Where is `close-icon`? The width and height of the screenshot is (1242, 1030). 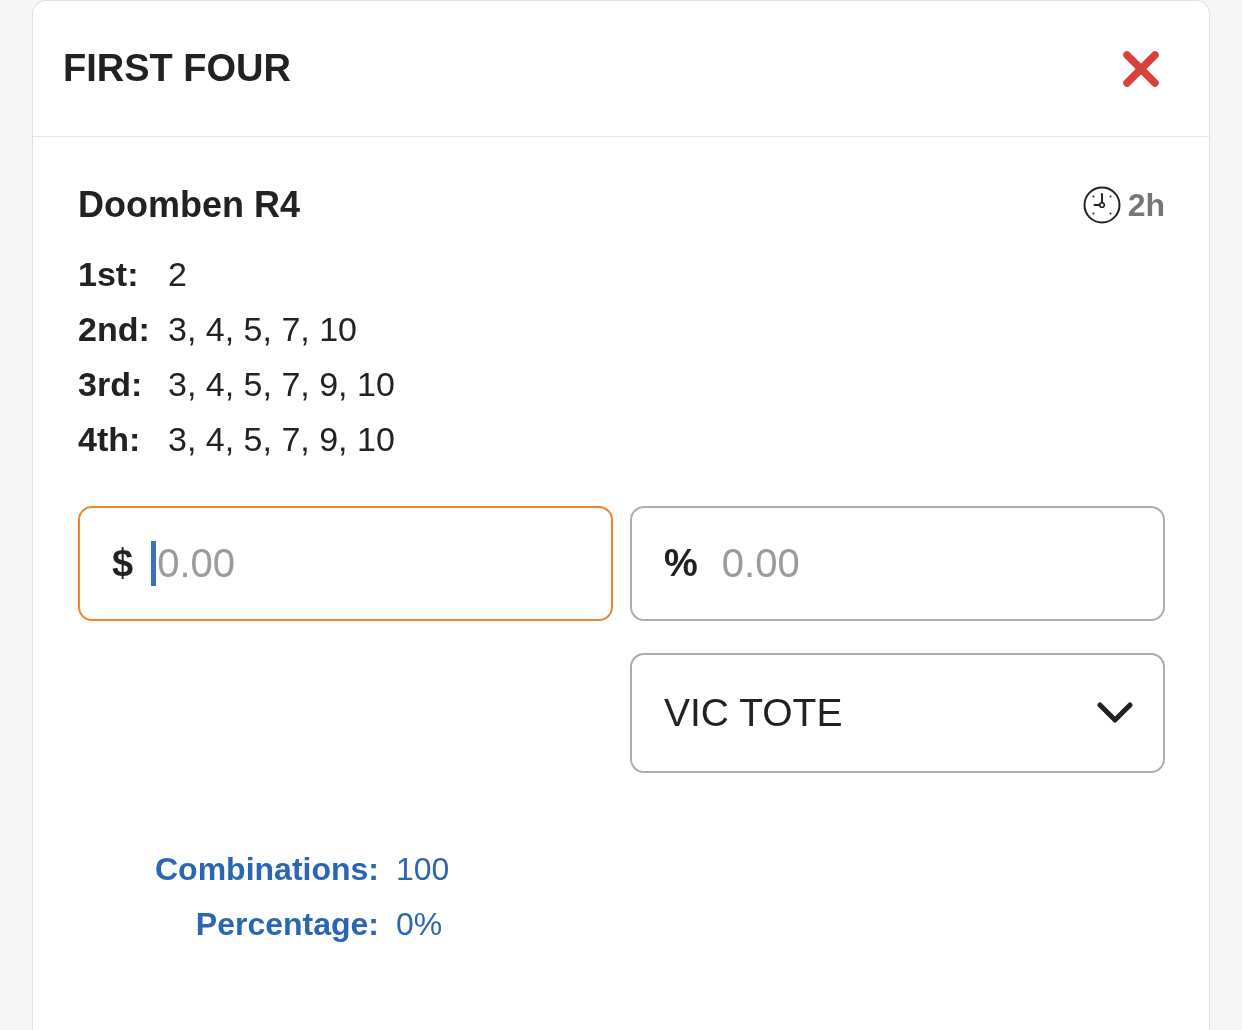 close-icon is located at coordinates (1141, 68).